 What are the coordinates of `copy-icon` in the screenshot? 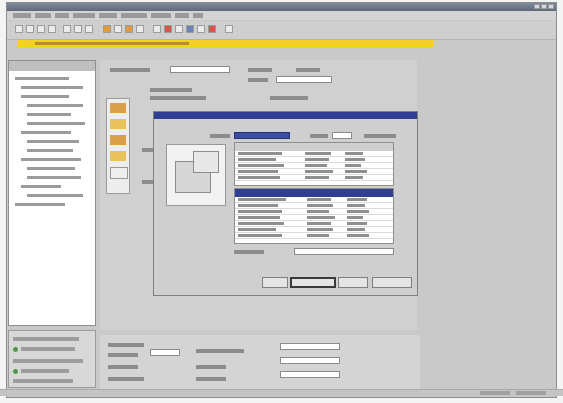 It's located at (78, 29).